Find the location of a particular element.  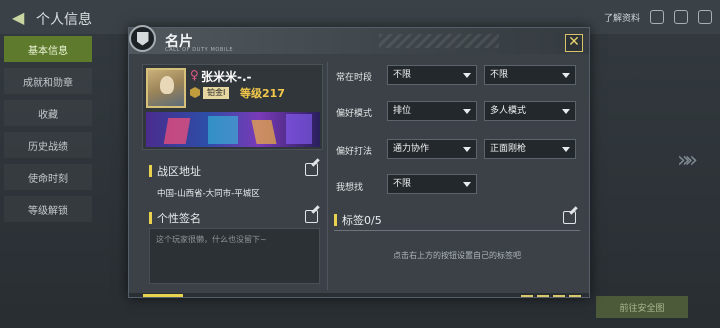

mode-label: 偏好模式 is located at coordinates (354, 114).